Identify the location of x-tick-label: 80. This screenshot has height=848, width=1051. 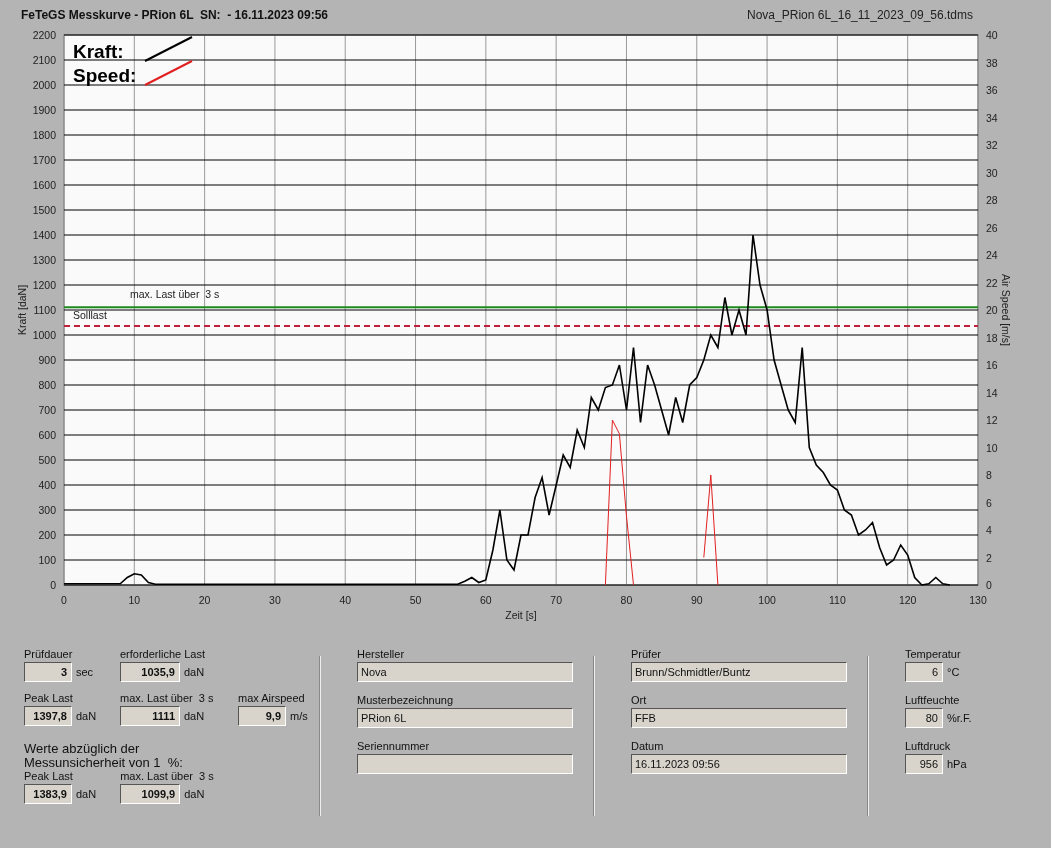
(626, 600).